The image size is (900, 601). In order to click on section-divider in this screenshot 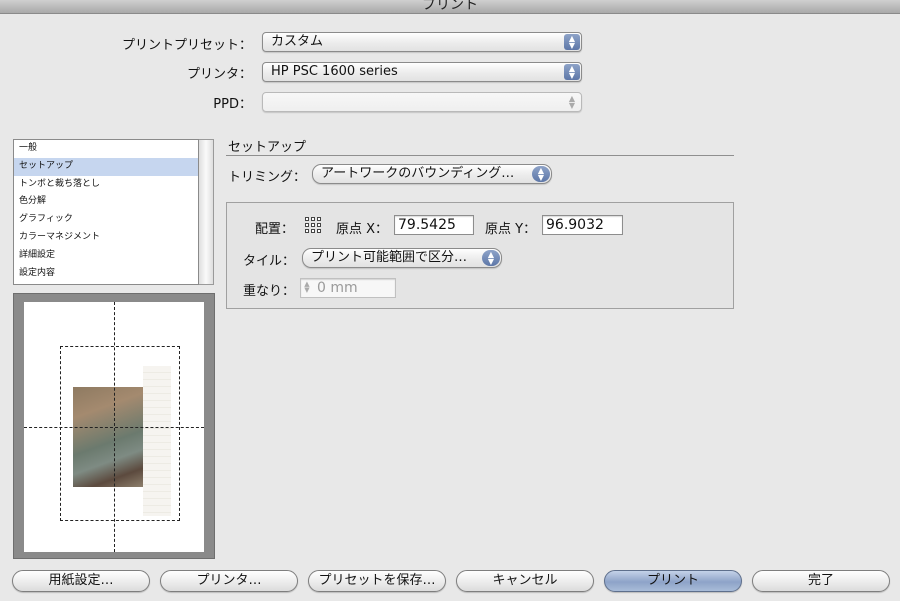, I will do `click(480, 155)`.